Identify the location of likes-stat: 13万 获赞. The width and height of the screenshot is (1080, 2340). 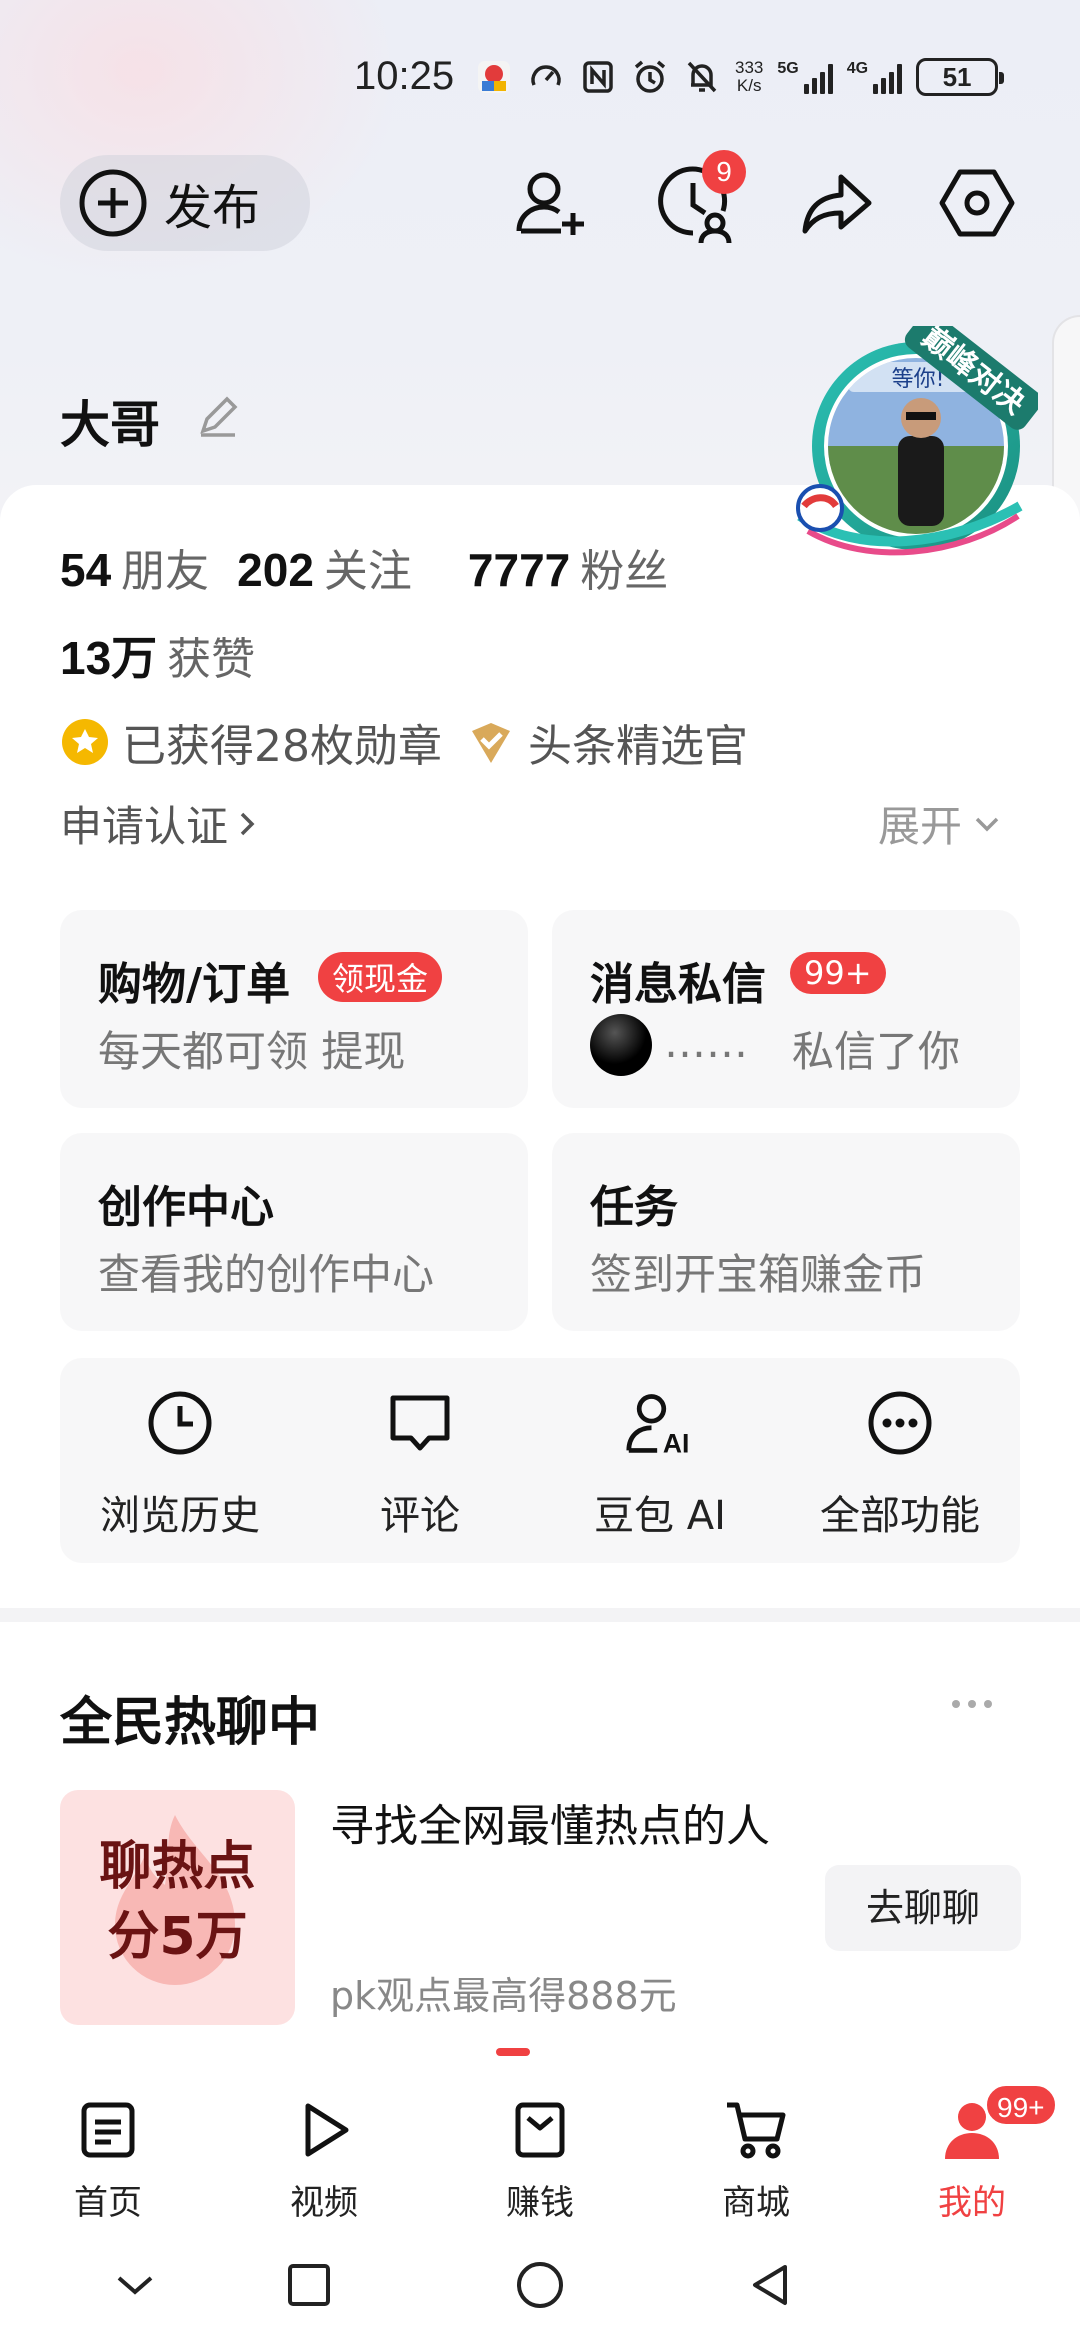
(171, 655).